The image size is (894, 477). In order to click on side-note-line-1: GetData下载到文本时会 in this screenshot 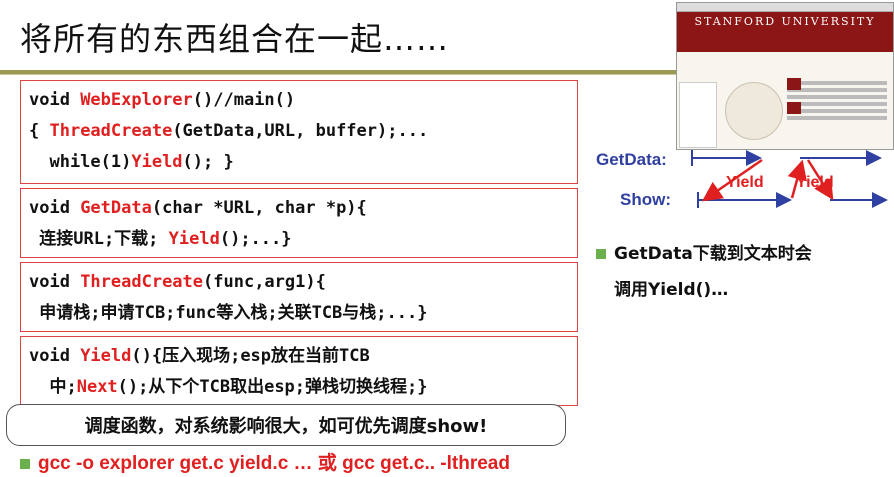, I will do `click(744, 254)`.